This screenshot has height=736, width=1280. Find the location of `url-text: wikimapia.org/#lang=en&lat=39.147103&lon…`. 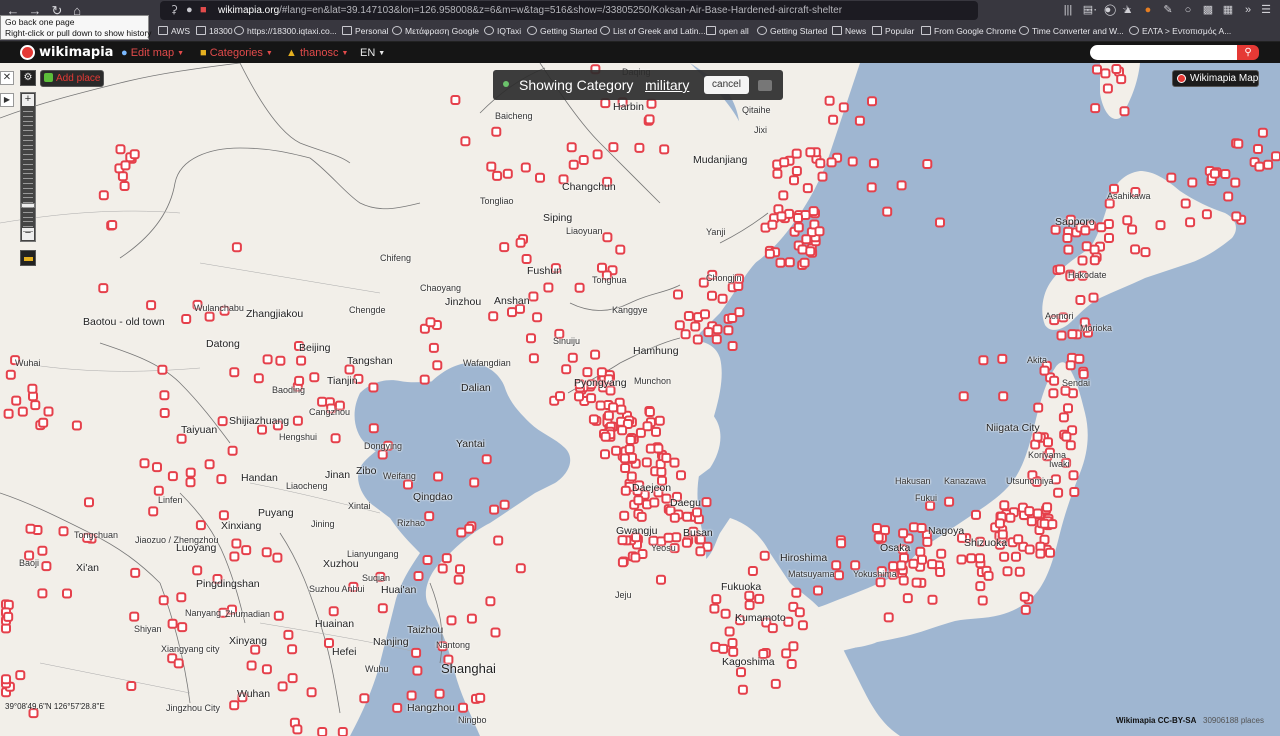

url-text: wikimapia.org/#lang=en&lat=39.147103&lon… is located at coordinates (530, 10).